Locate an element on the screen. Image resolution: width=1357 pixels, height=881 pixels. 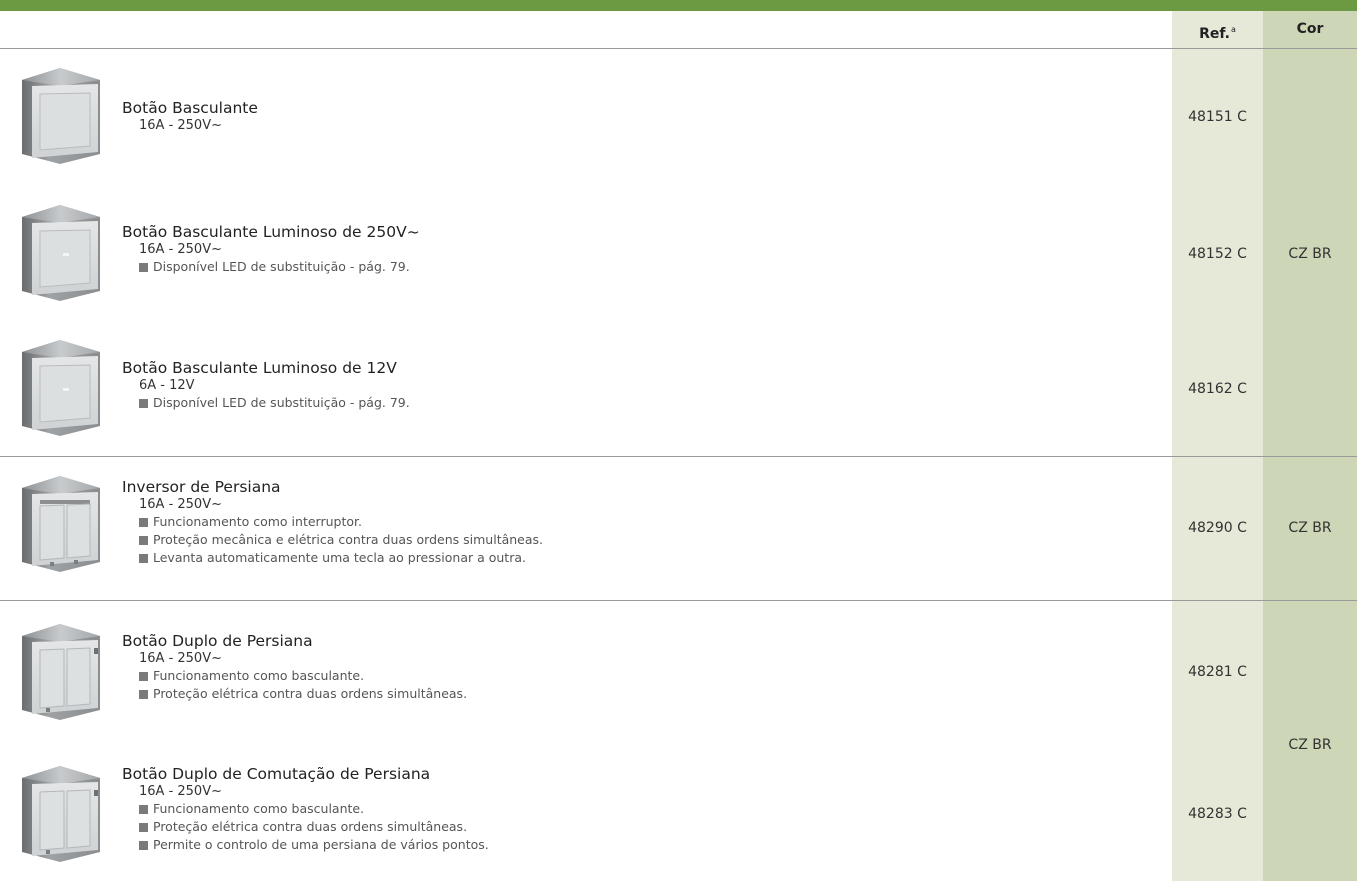
product-name: Botão Basculante Luminoso de 12V is located at coordinates (259, 368).